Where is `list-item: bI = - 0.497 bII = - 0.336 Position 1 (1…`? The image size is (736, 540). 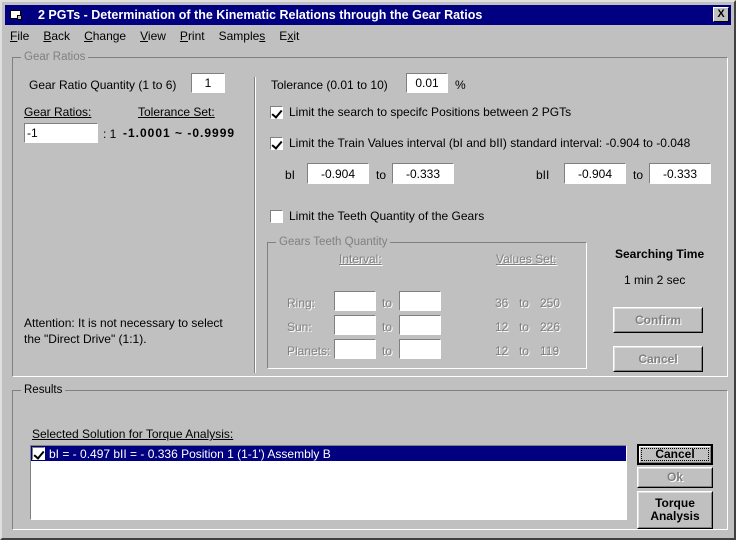
list-item: bI = - 0.497 bII = - 0.336 Position 1 (1… is located at coordinates (328, 453).